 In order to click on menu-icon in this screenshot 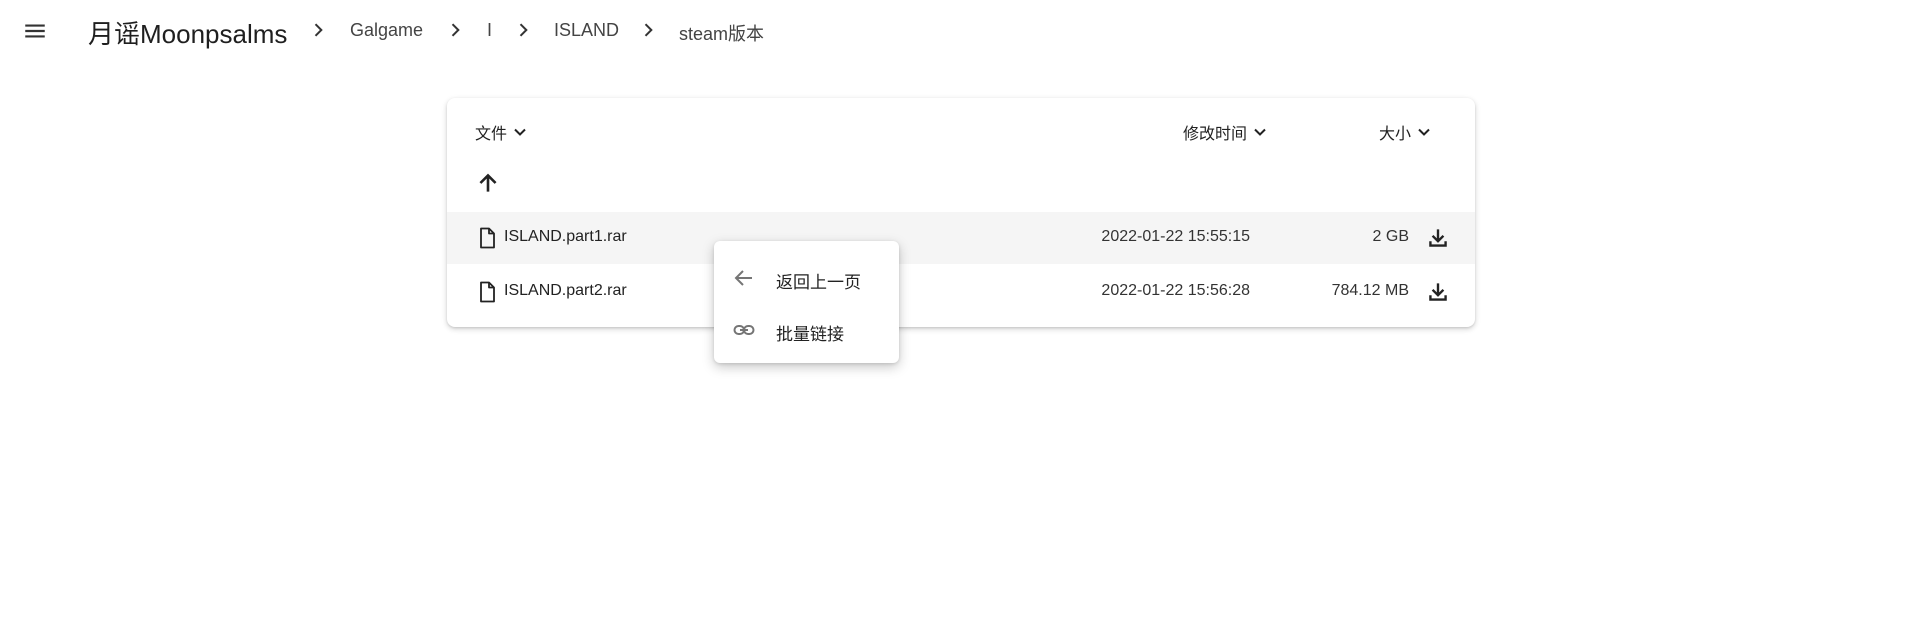, I will do `click(35, 31)`.